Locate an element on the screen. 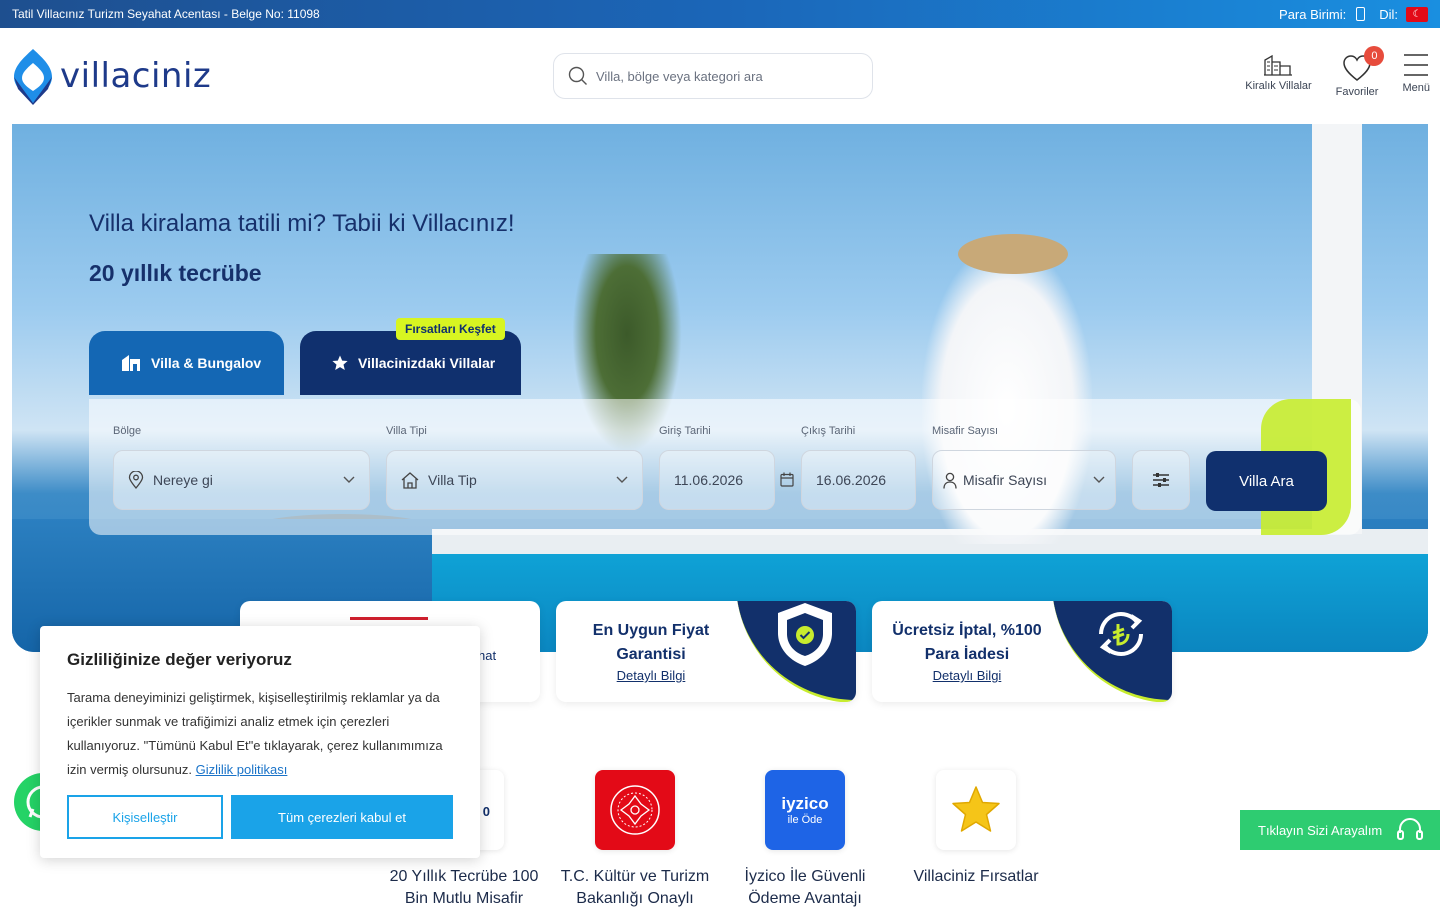  iyzico-logo-sub: ile Öde is located at coordinates (805, 820).